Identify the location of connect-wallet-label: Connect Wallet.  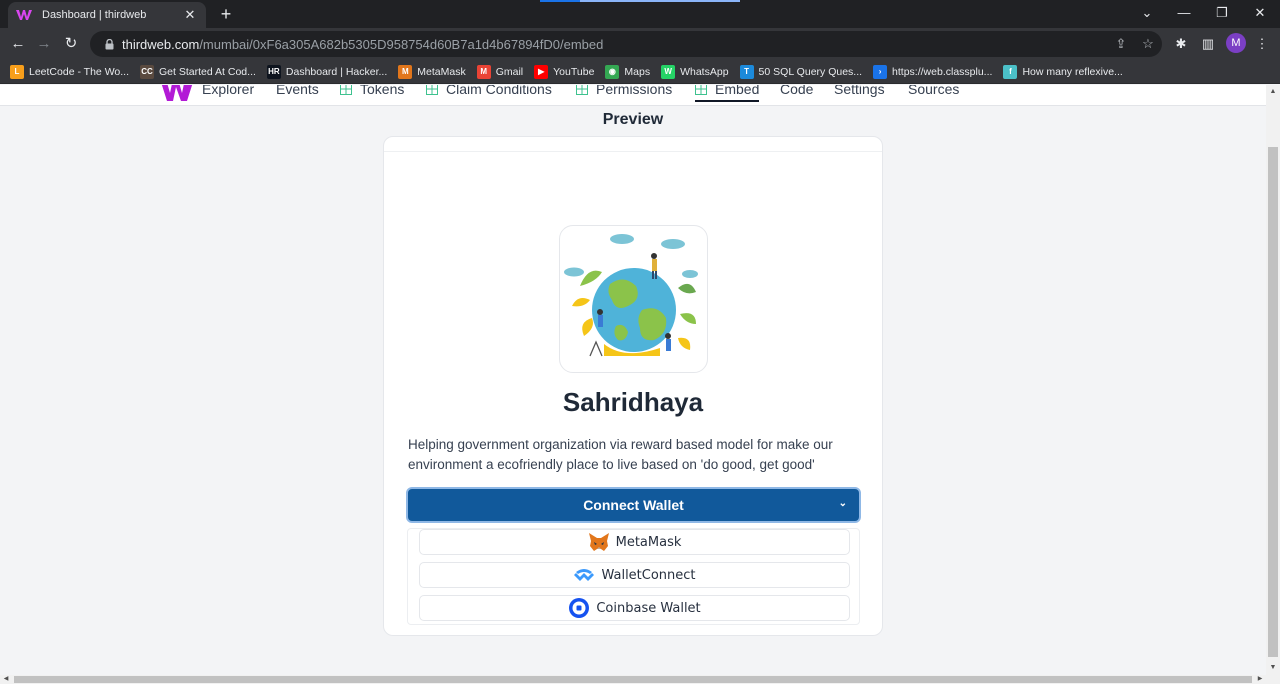
(633, 505).